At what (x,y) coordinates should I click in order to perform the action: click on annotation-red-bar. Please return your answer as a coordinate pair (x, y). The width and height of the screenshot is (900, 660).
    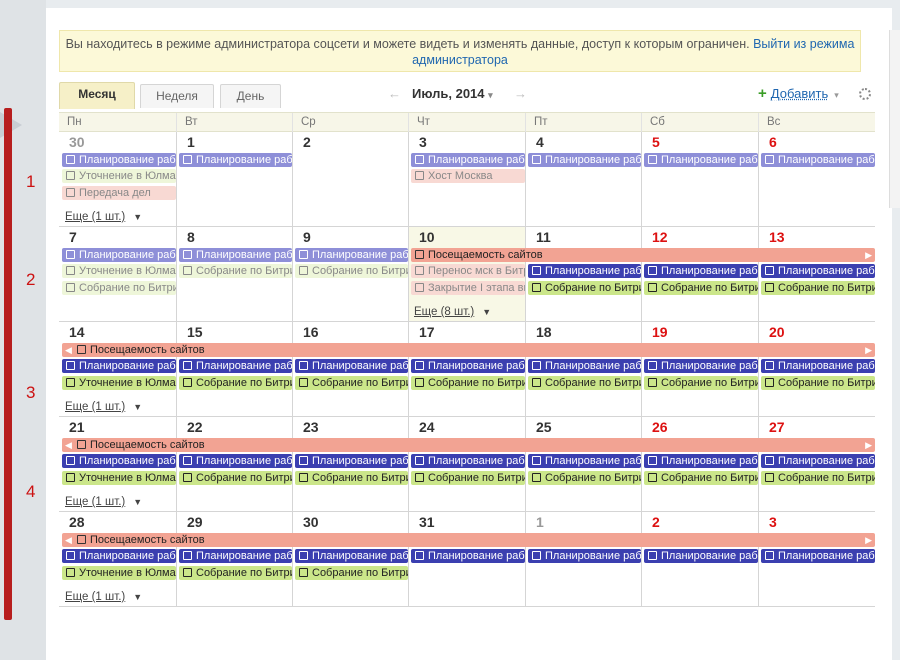
    Looking at the image, I should click on (8, 364).